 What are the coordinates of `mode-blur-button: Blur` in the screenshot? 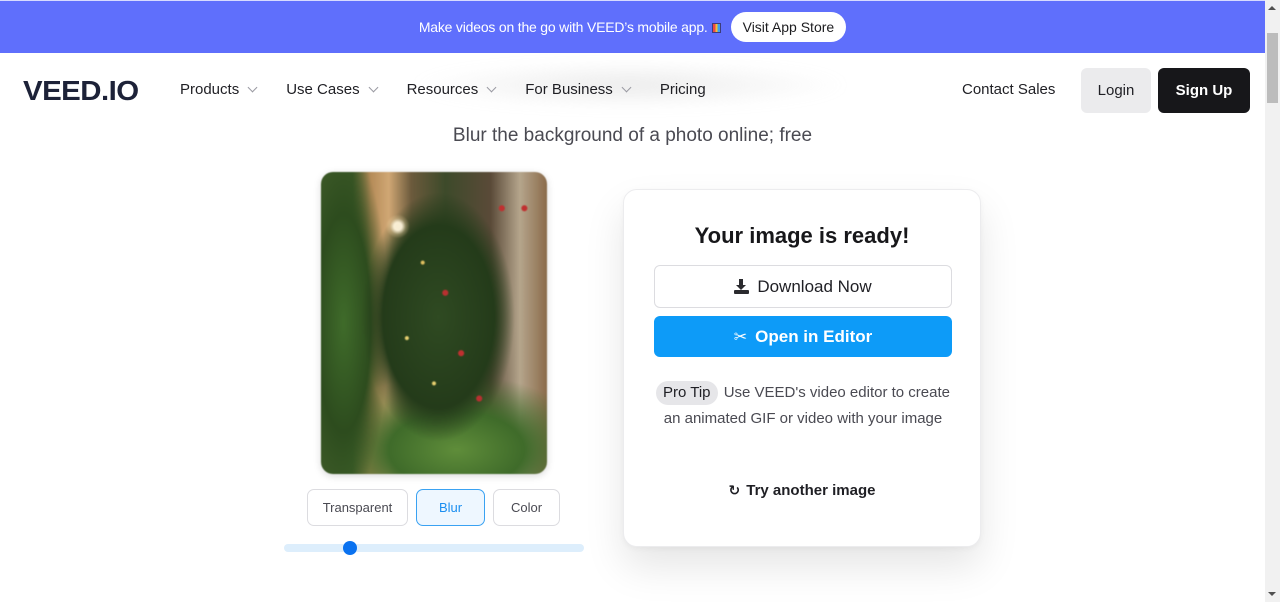 It's located at (450, 507).